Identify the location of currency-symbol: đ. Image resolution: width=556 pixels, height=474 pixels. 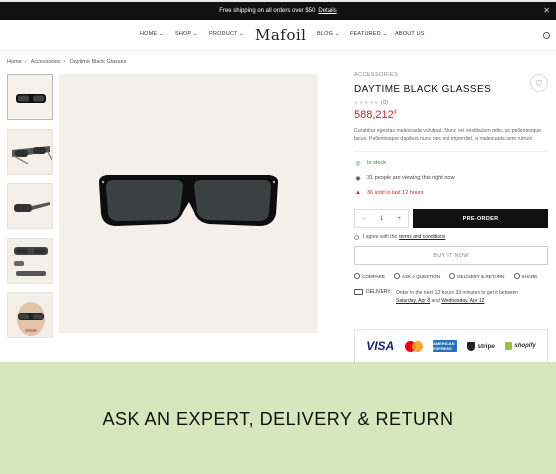
(395, 112).